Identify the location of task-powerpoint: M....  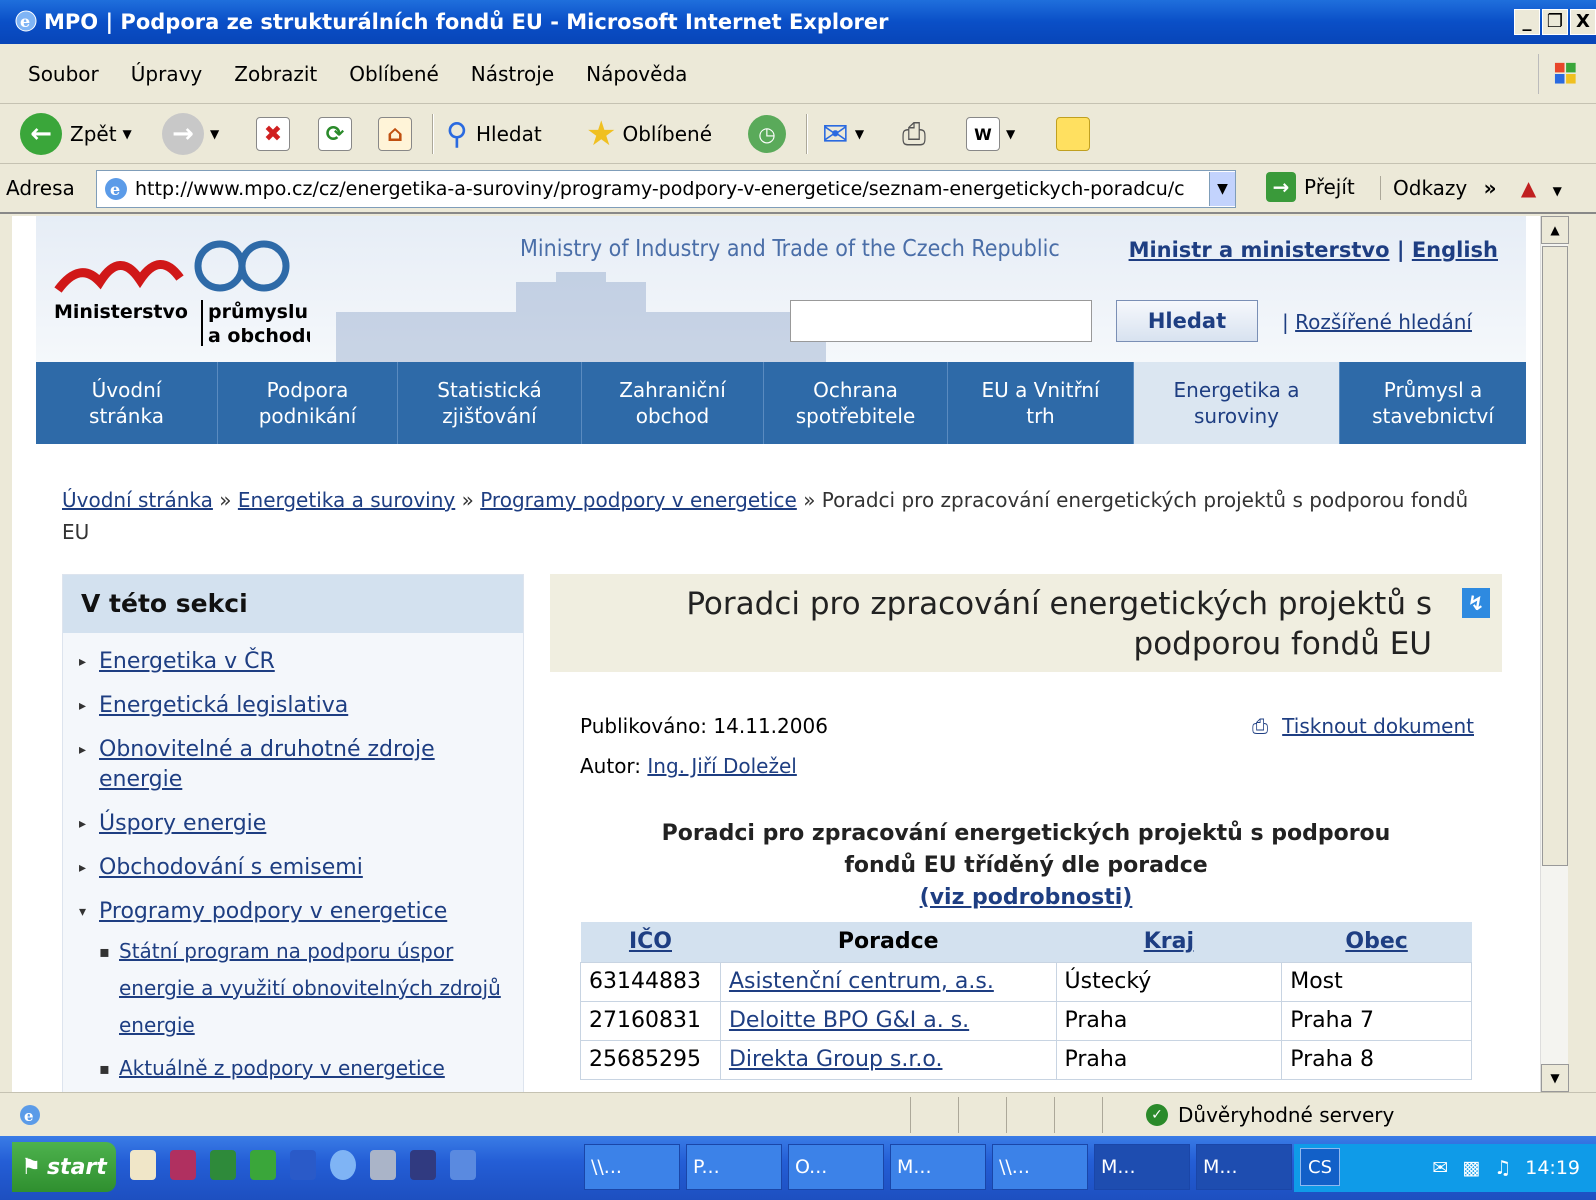
(938, 1167).